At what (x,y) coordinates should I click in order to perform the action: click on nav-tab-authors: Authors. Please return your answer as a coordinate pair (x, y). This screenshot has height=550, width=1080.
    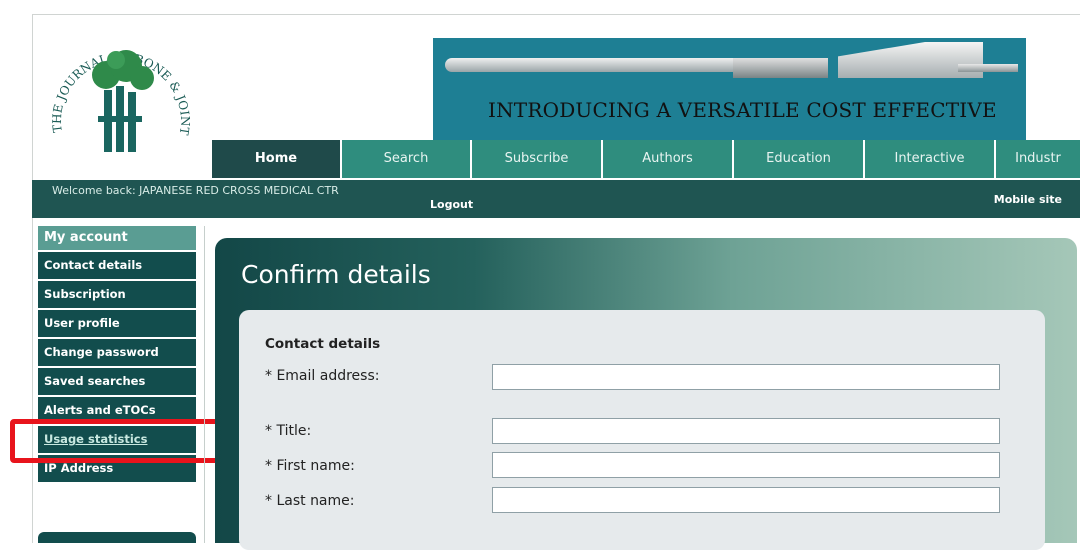
    Looking at the image, I should click on (668, 159).